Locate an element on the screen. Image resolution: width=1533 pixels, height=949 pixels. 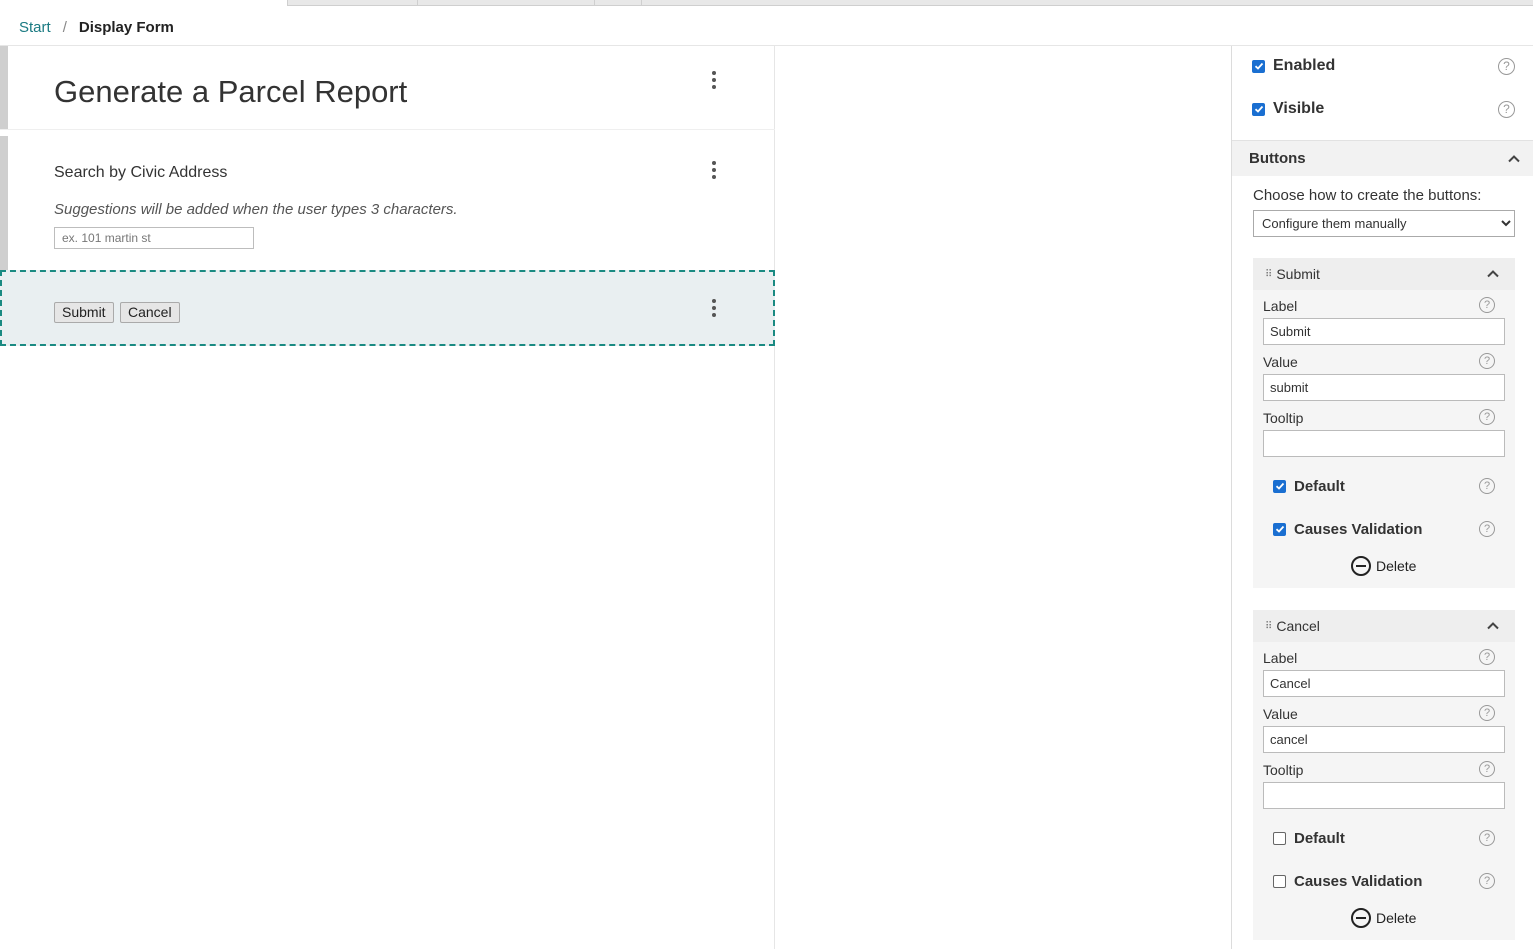
buttons-mode-select: Configure them manually is located at coordinates (1384, 223).